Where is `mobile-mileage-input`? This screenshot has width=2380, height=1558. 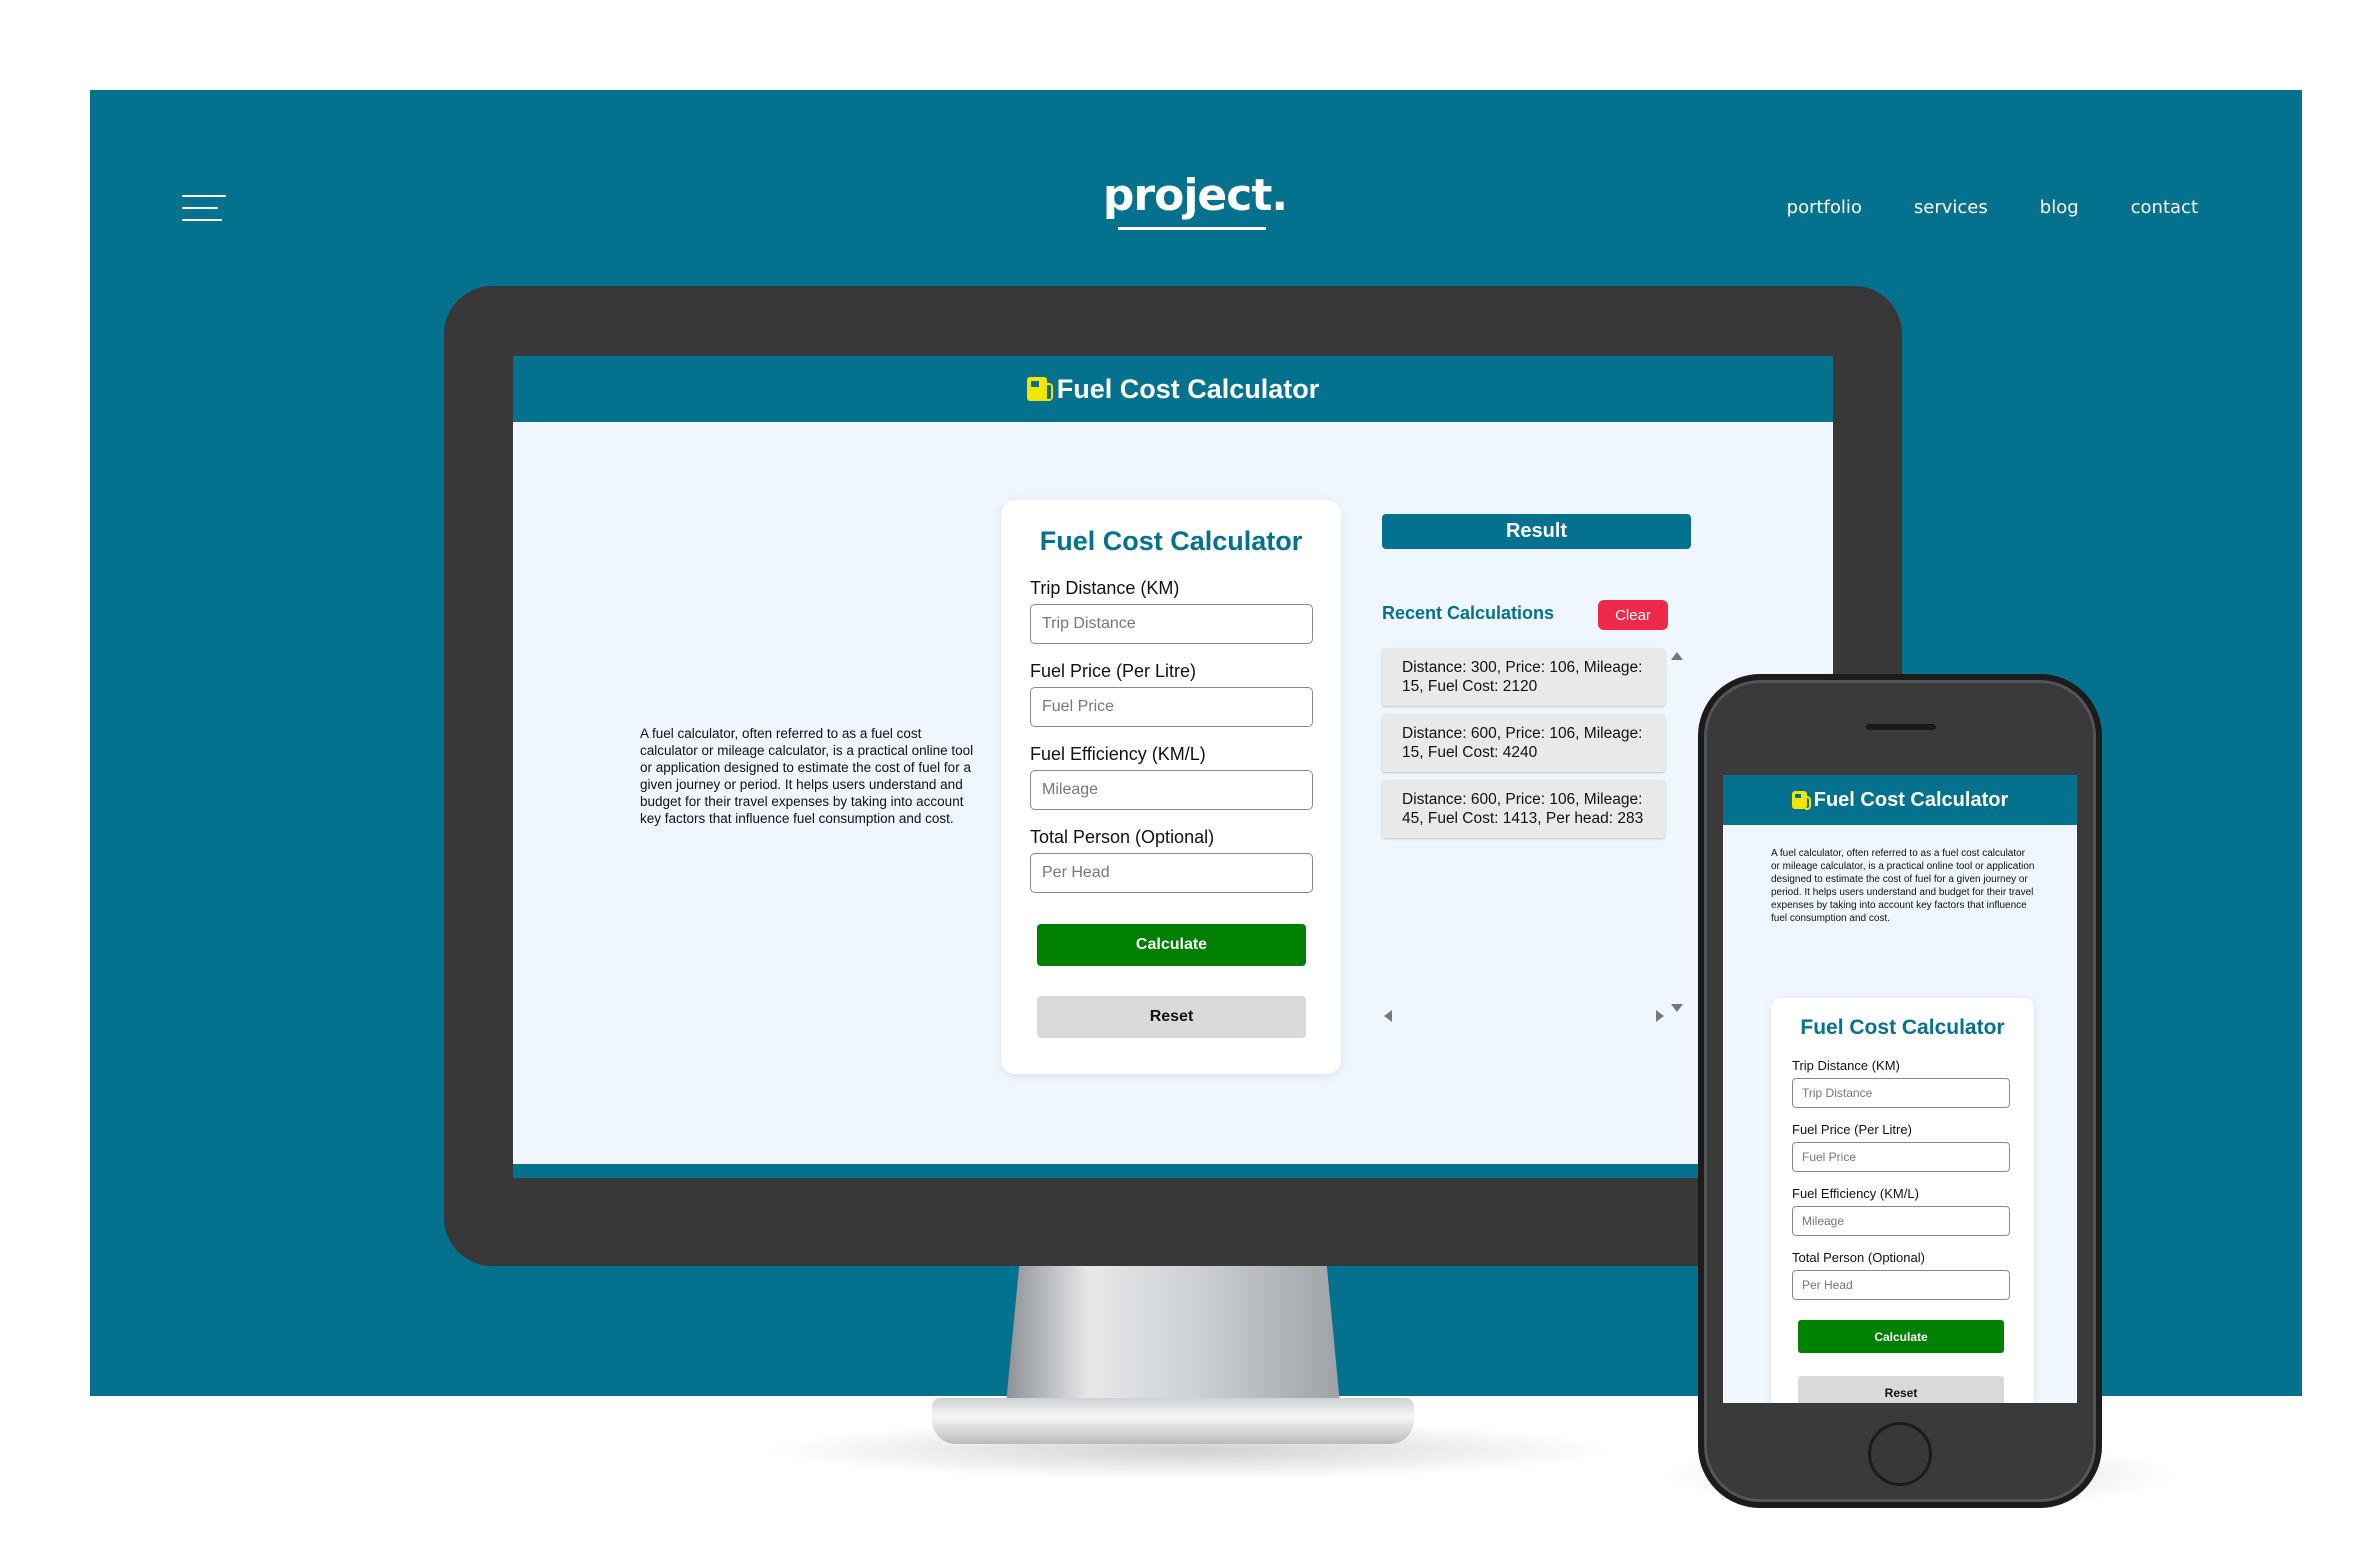
mobile-mileage-input is located at coordinates (1901, 1221).